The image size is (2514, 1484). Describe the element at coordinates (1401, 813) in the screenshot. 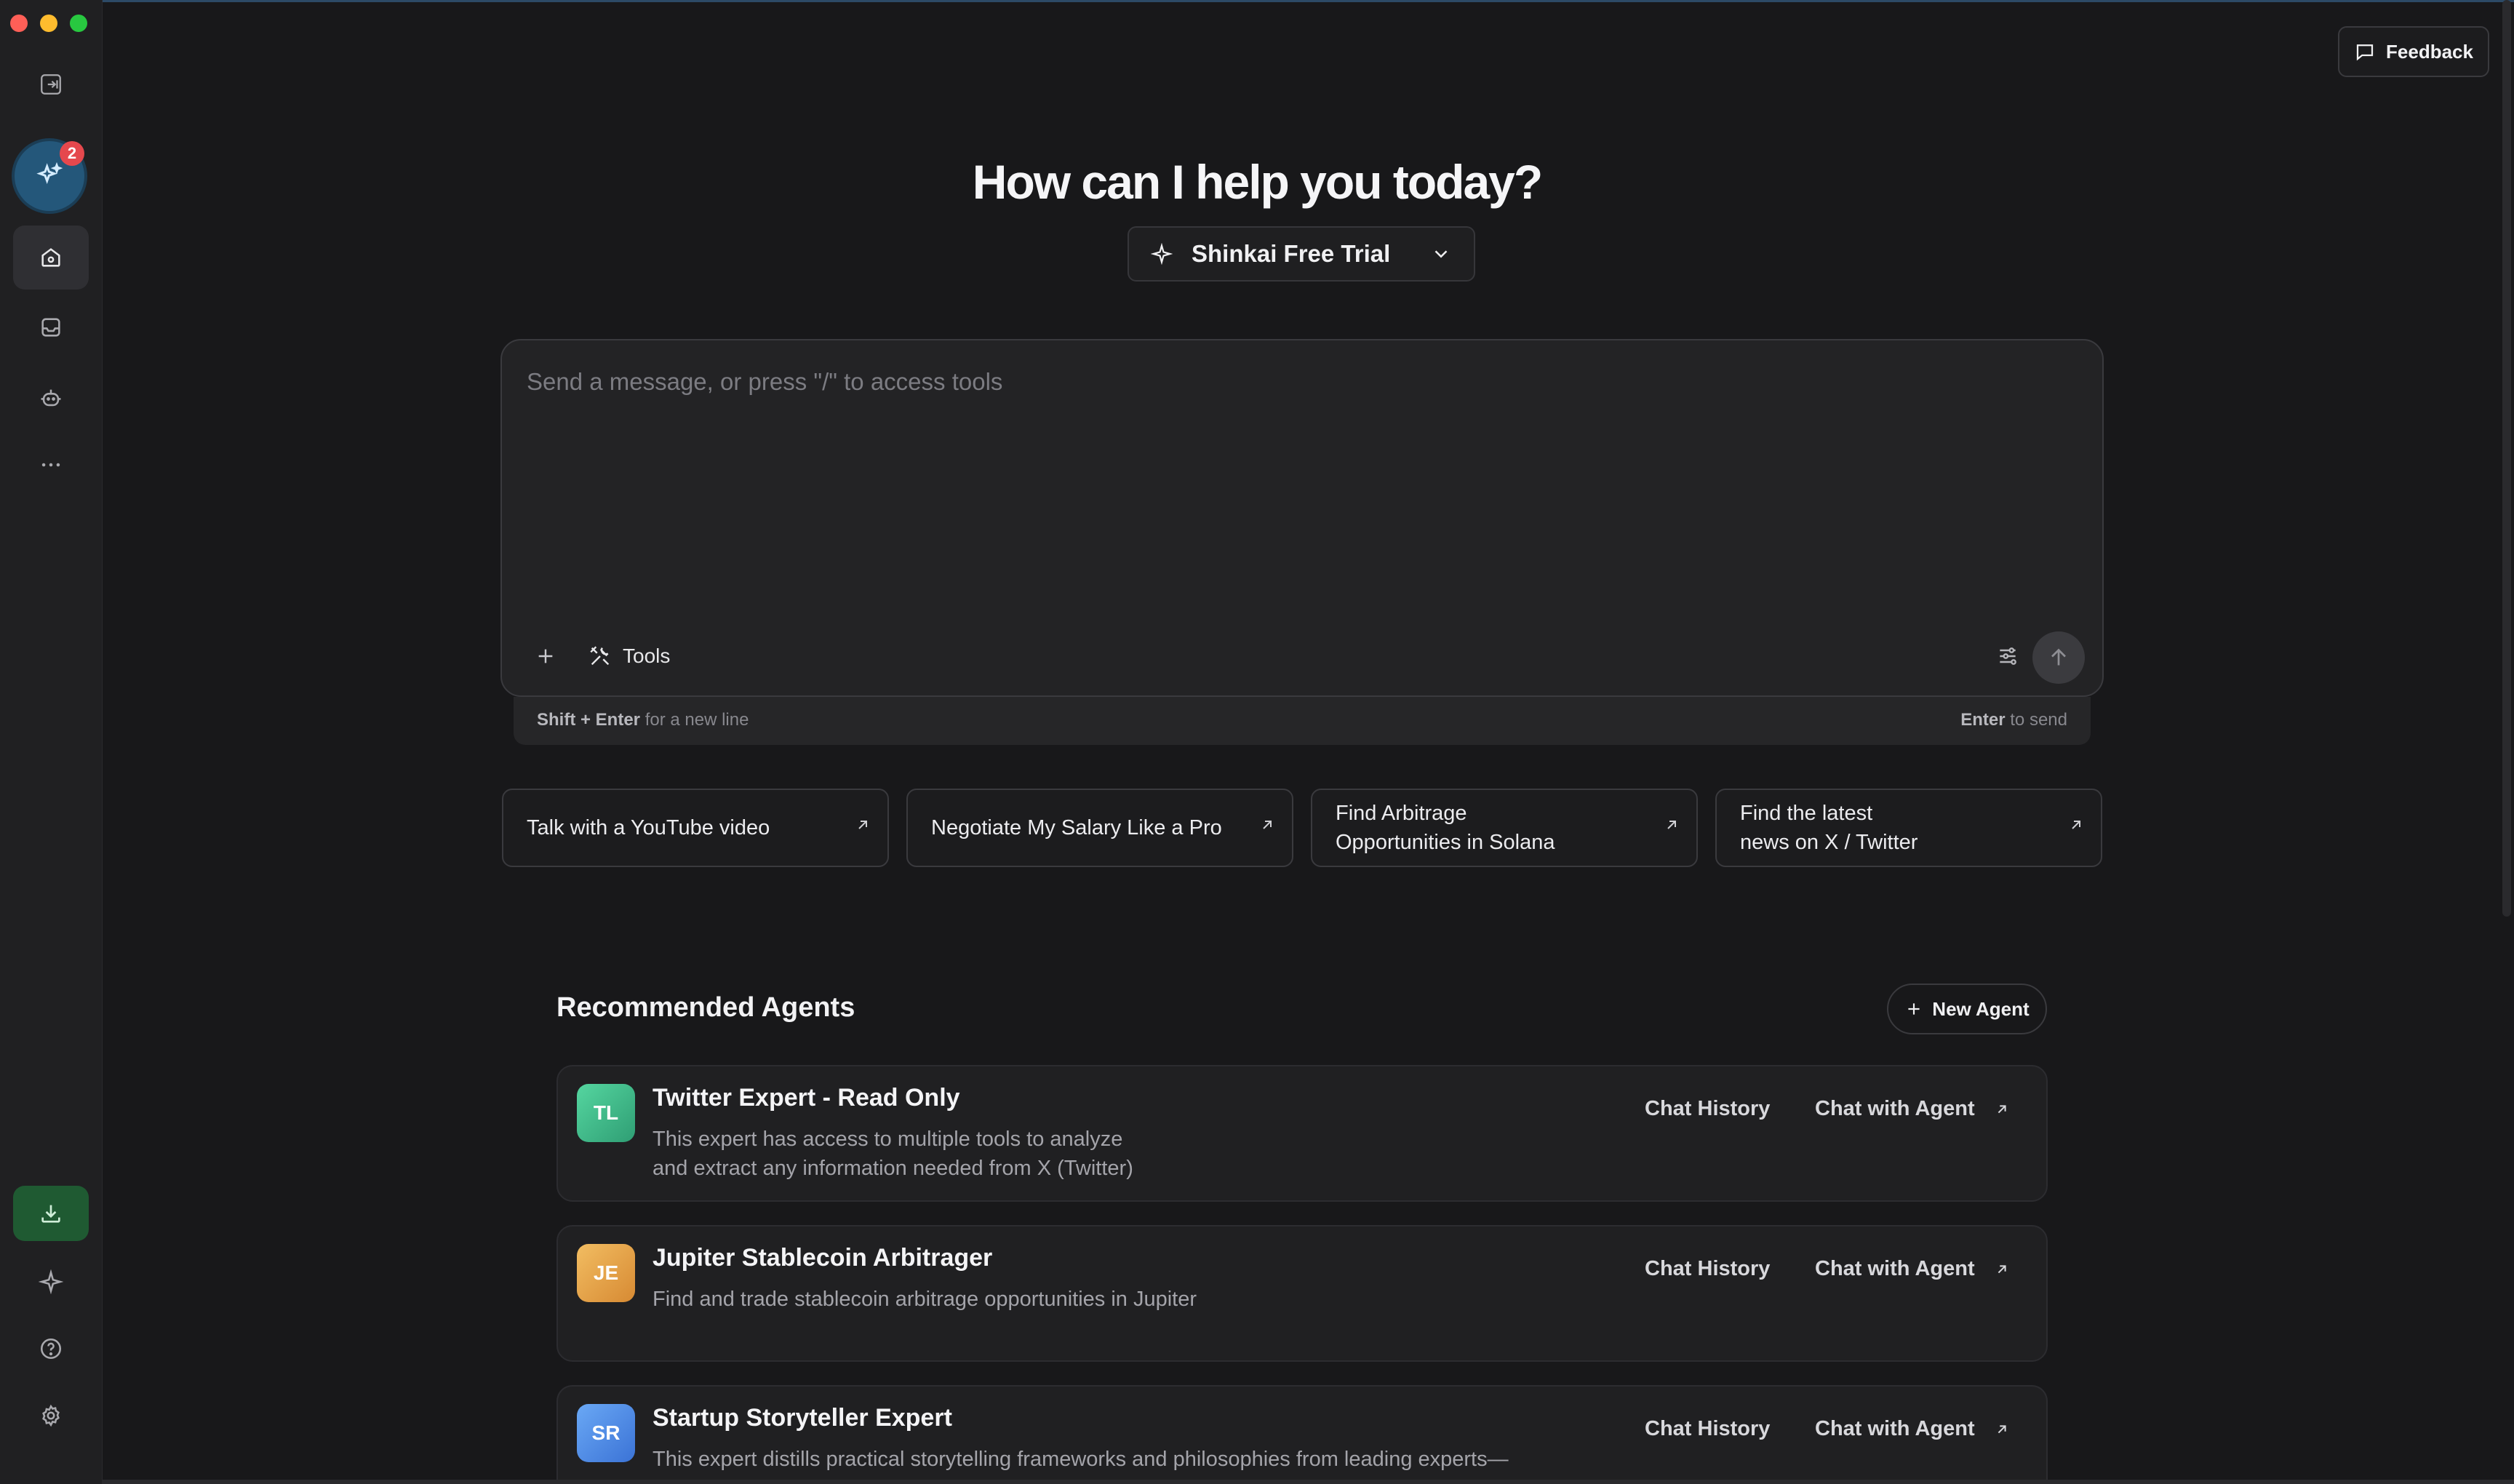

I see `suggestion-line: Find Arbitrage` at that location.